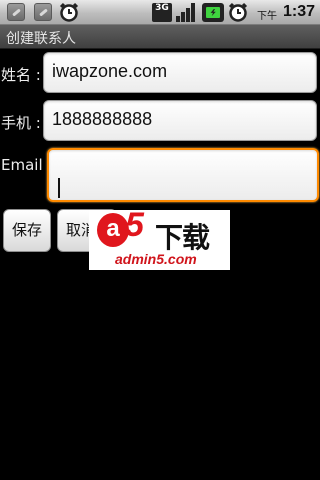  What do you see at coordinates (299, 11) in the screenshot?
I see `status-time: 1:37` at bounding box center [299, 11].